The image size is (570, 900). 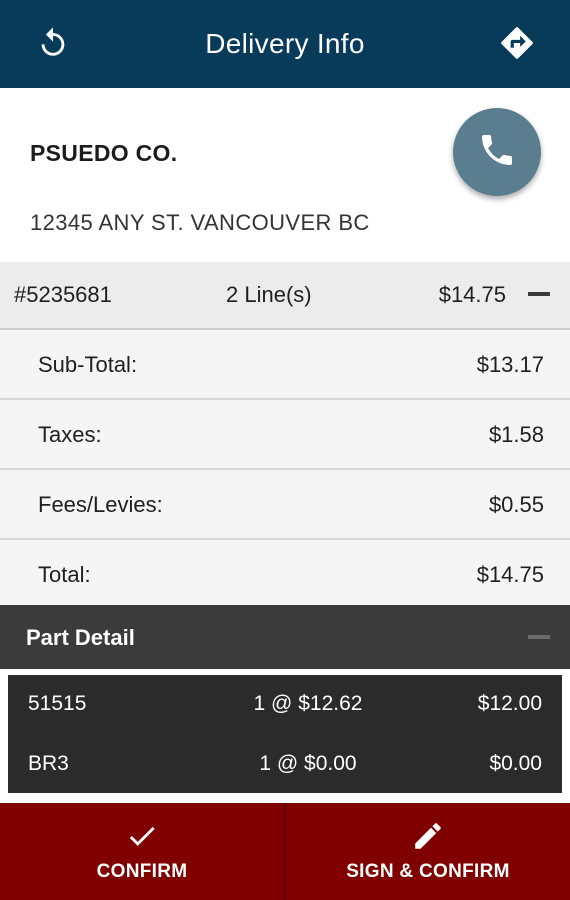 I want to click on total-value: $14.75, so click(x=510, y=574).